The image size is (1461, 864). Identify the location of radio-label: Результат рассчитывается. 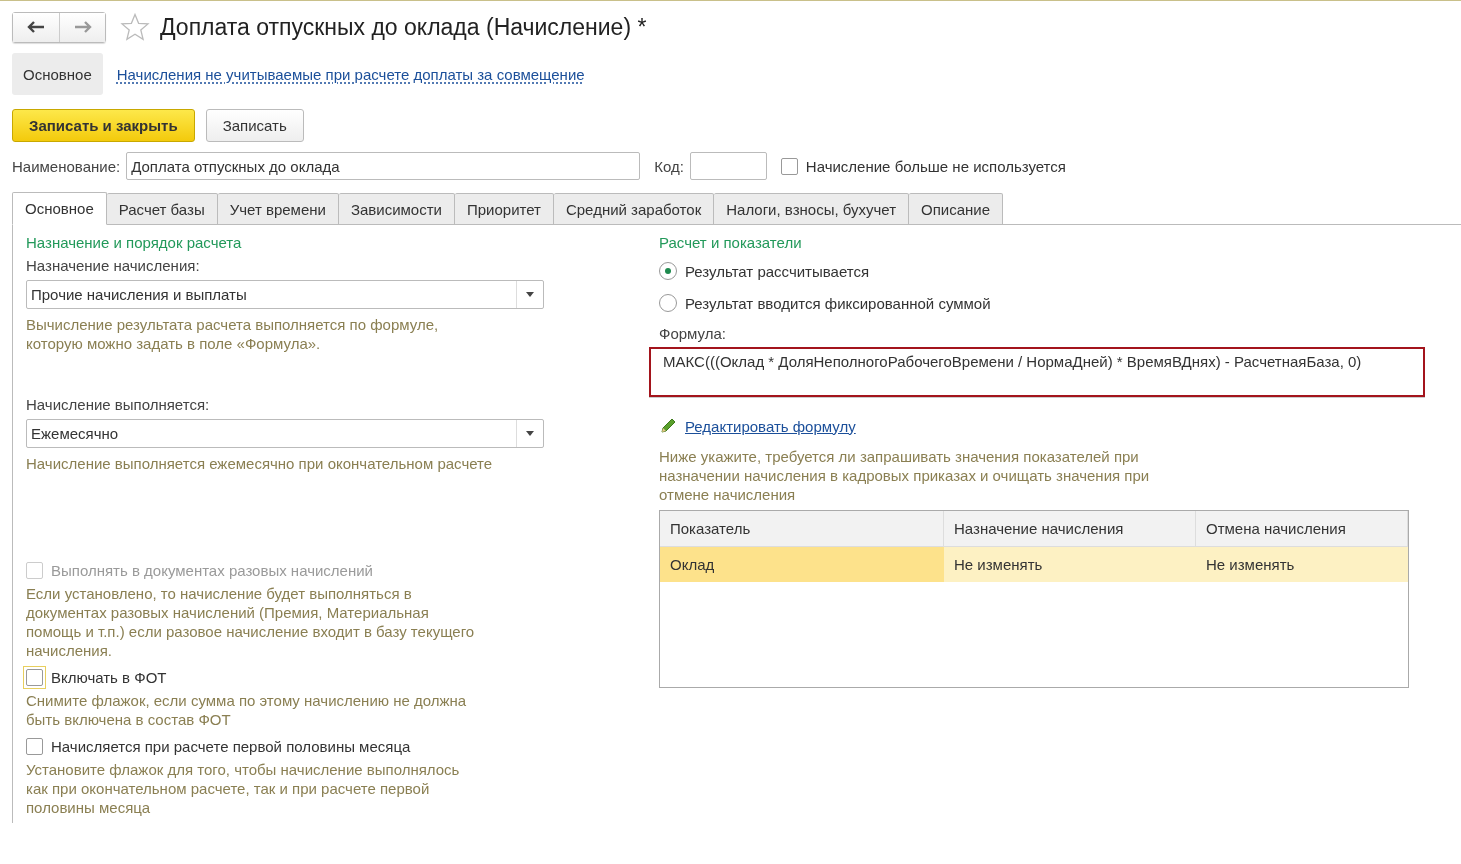
(777, 271).